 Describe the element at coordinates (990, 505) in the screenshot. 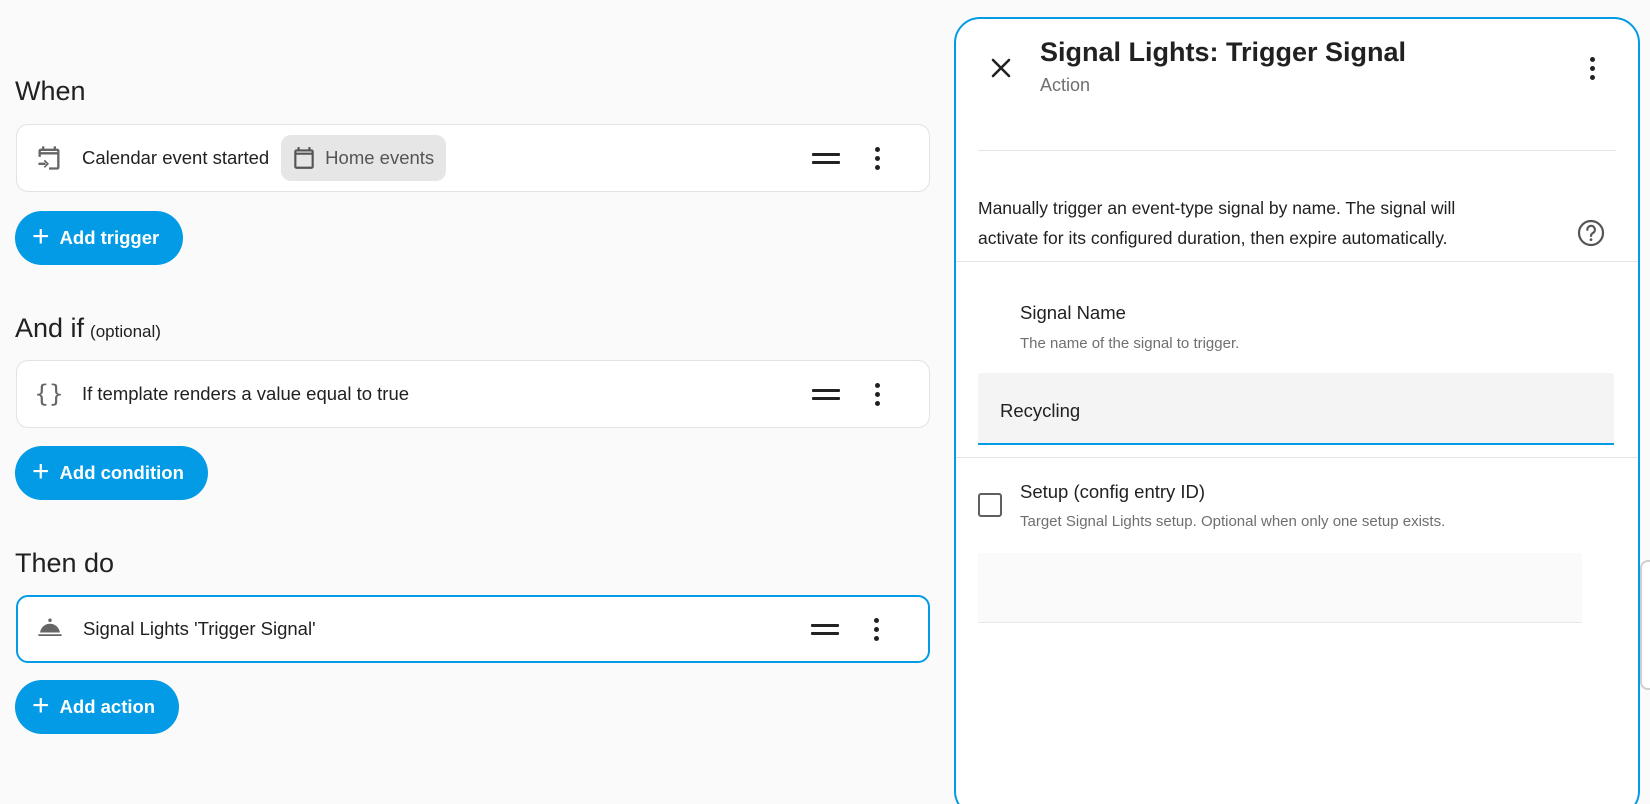

I see `setup-checkbox` at that location.